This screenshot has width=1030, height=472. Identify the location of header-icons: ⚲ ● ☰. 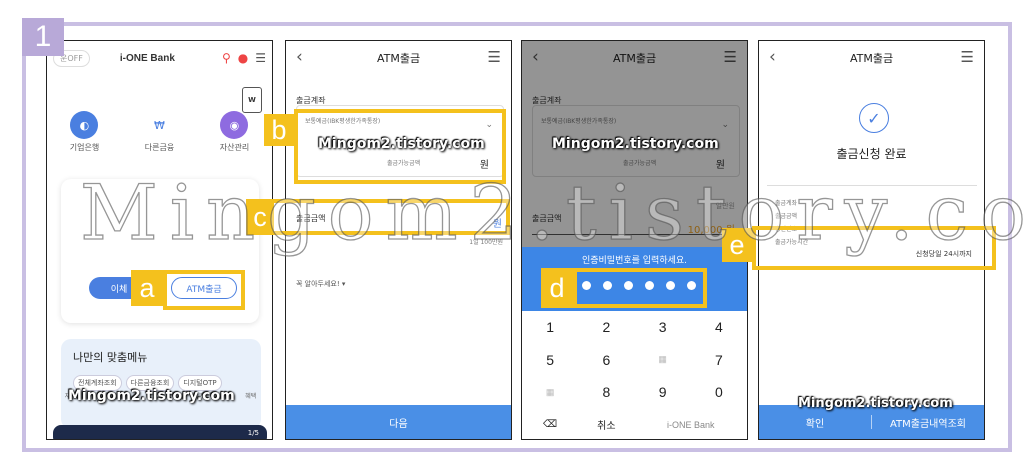
(244, 58).